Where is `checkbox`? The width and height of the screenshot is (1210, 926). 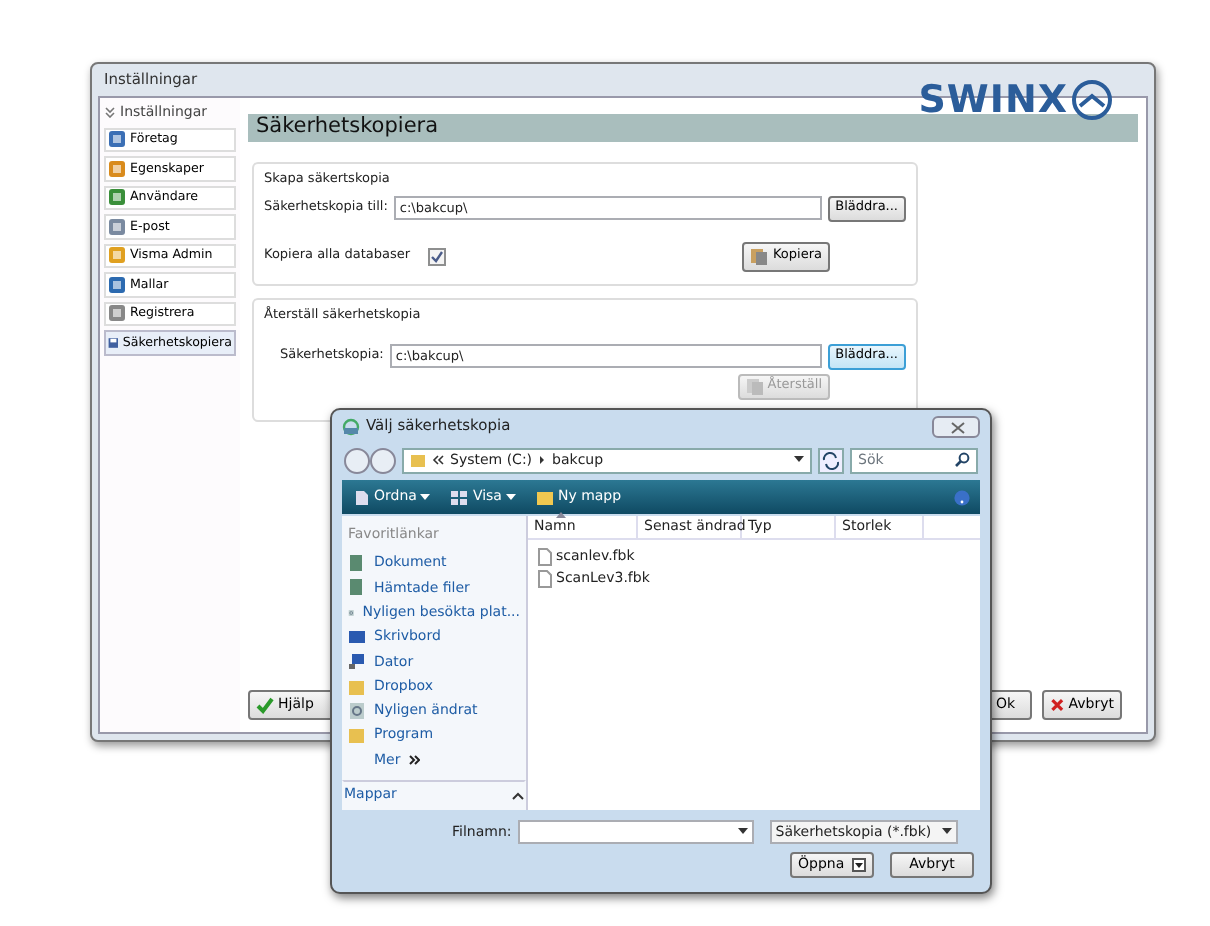
checkbox is located at coordinates (437, 256).